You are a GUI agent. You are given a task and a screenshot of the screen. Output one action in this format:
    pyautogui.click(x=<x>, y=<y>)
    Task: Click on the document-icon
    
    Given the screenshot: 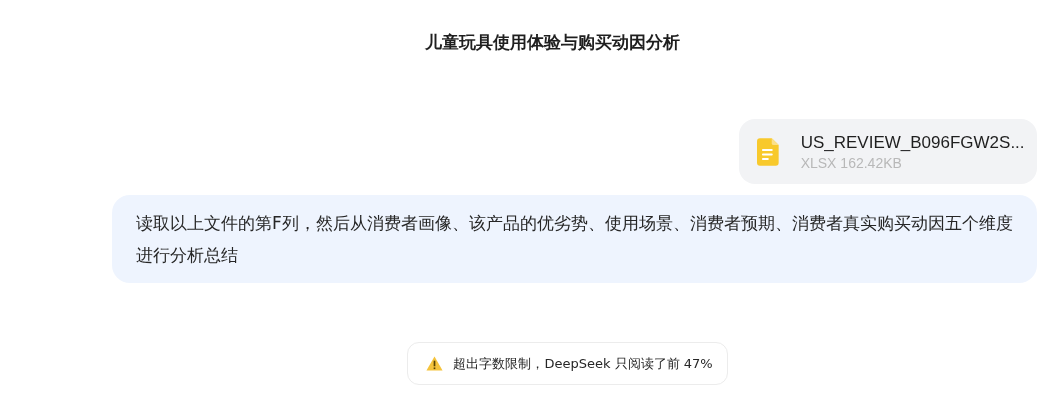 What is the action you would take?
    pyautogui.click(x=768, y=151)
    